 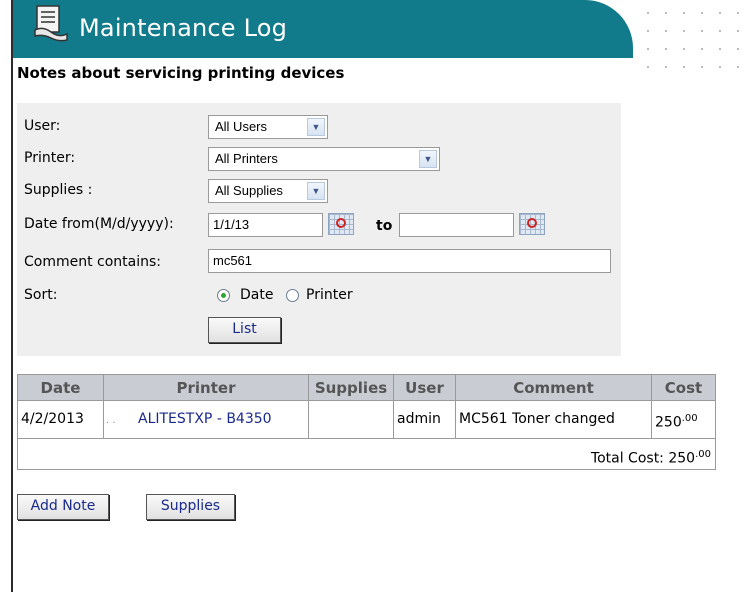 What do you see at coordinates (249, 190) in the screenshot?
I see `supplies-select-value: All Supplies` at bounding box center [249, 190].